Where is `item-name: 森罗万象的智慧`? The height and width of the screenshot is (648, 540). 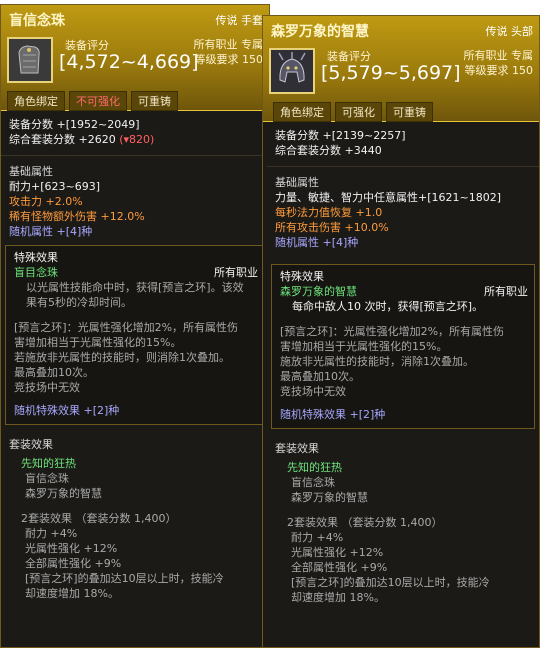
item-name: 森罗万象的智慧 is located at coordinates (320, 32).